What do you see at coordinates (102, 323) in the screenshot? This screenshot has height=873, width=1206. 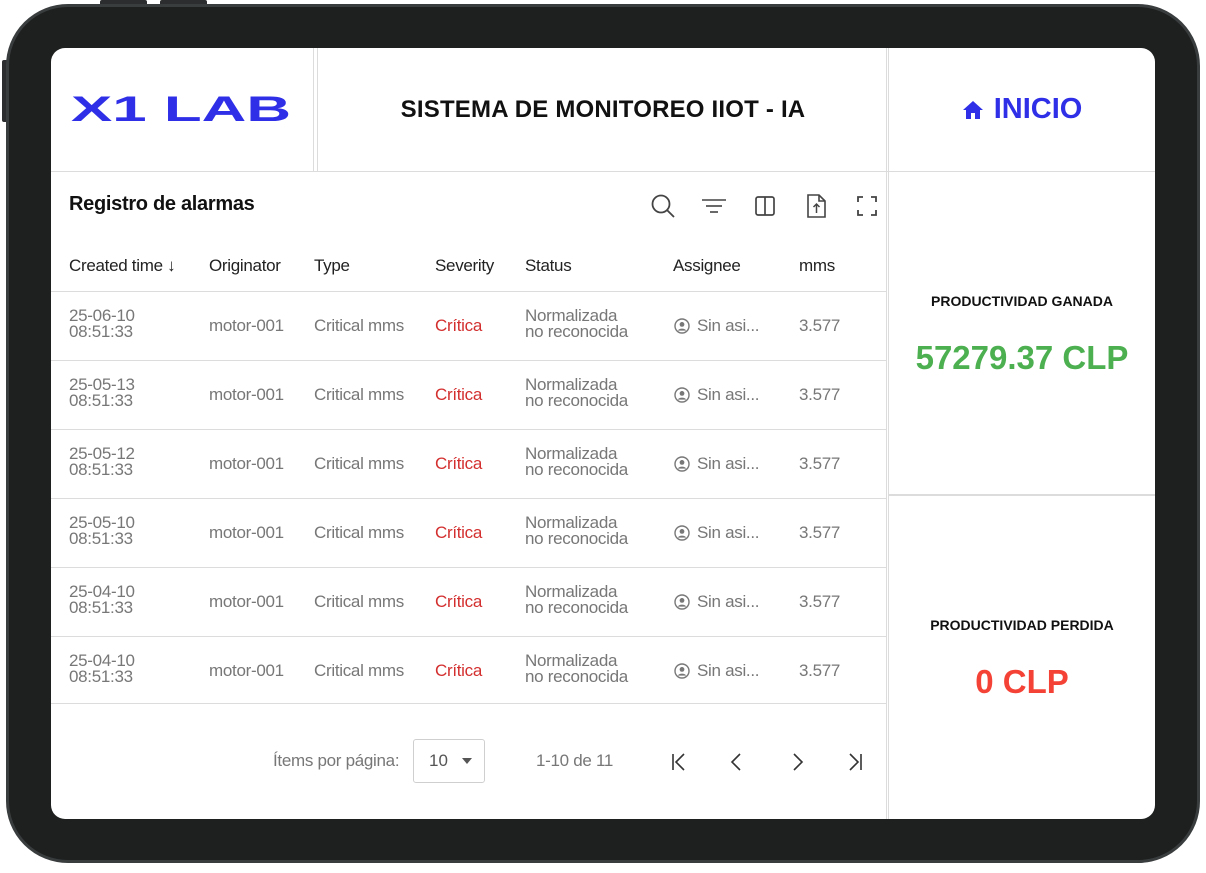 I see `created-time-cell: 25-06-10 08:51:33` at bounding box center [102, 323].